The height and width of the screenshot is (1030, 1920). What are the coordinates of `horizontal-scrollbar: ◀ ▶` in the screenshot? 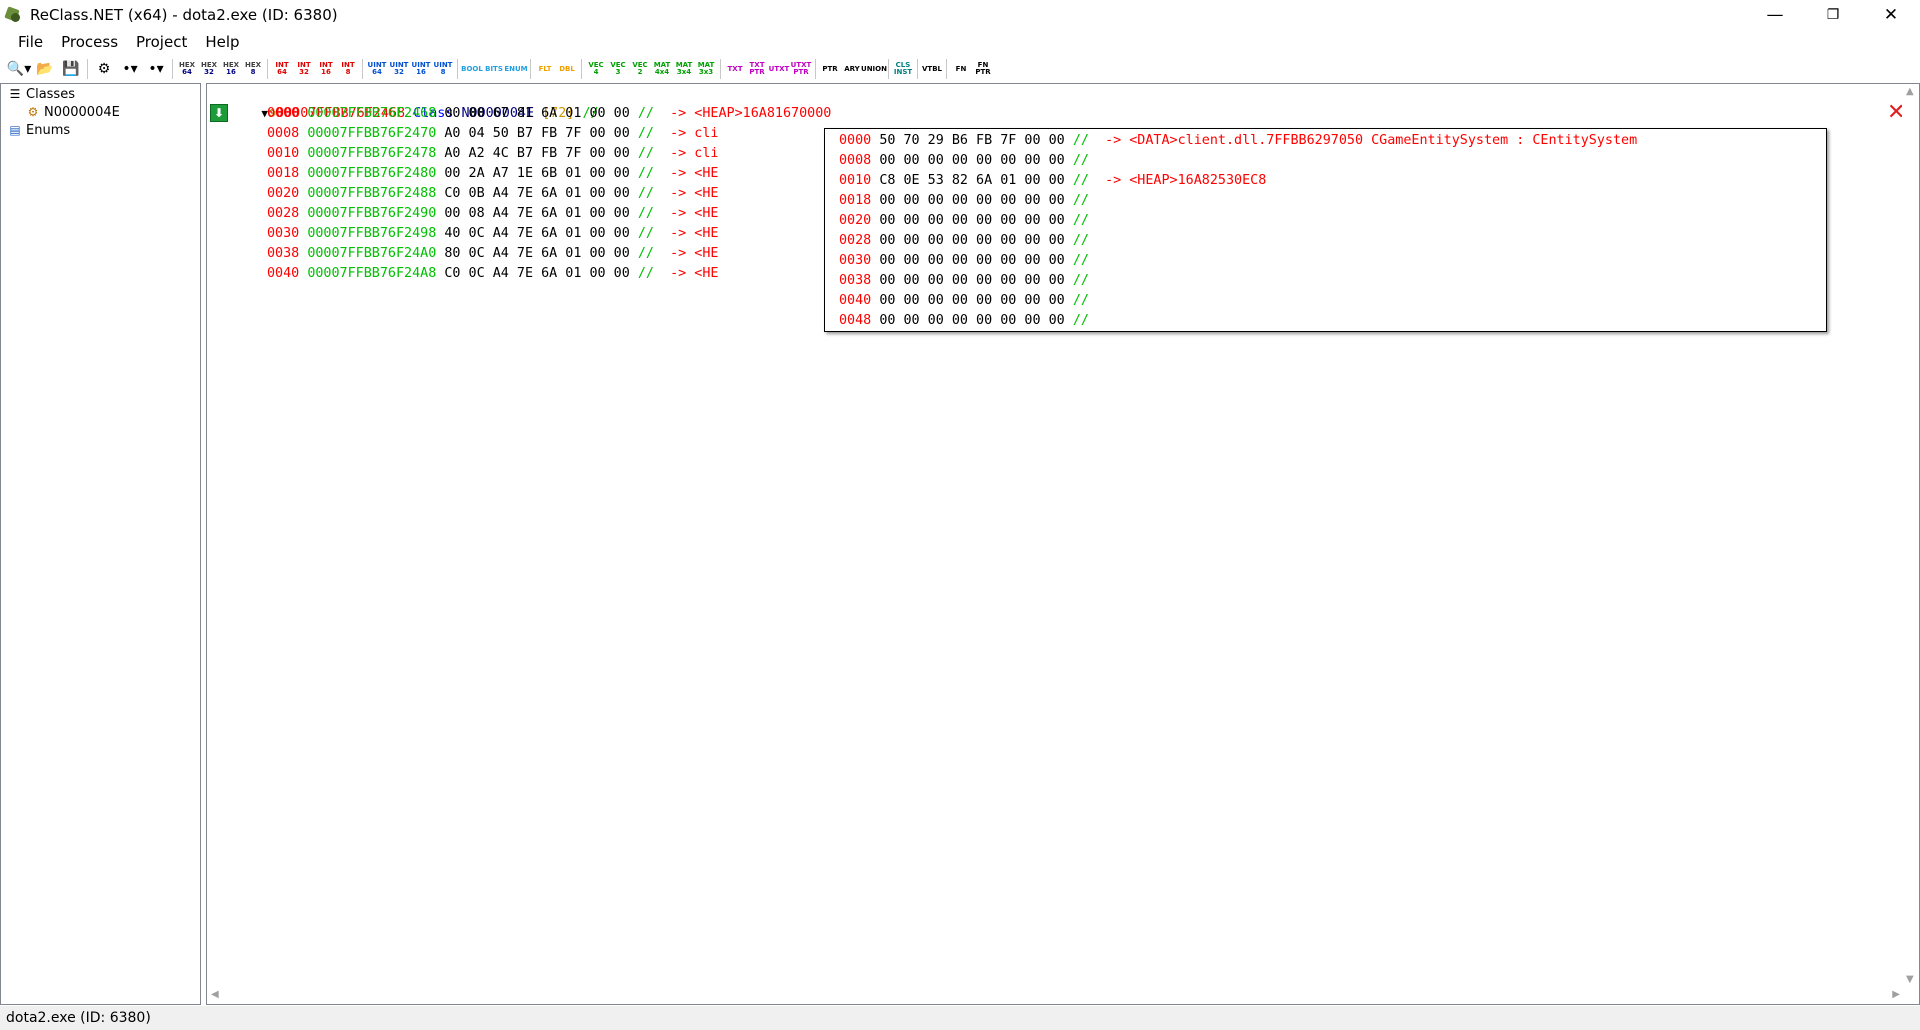 It's located at (1055, 995).